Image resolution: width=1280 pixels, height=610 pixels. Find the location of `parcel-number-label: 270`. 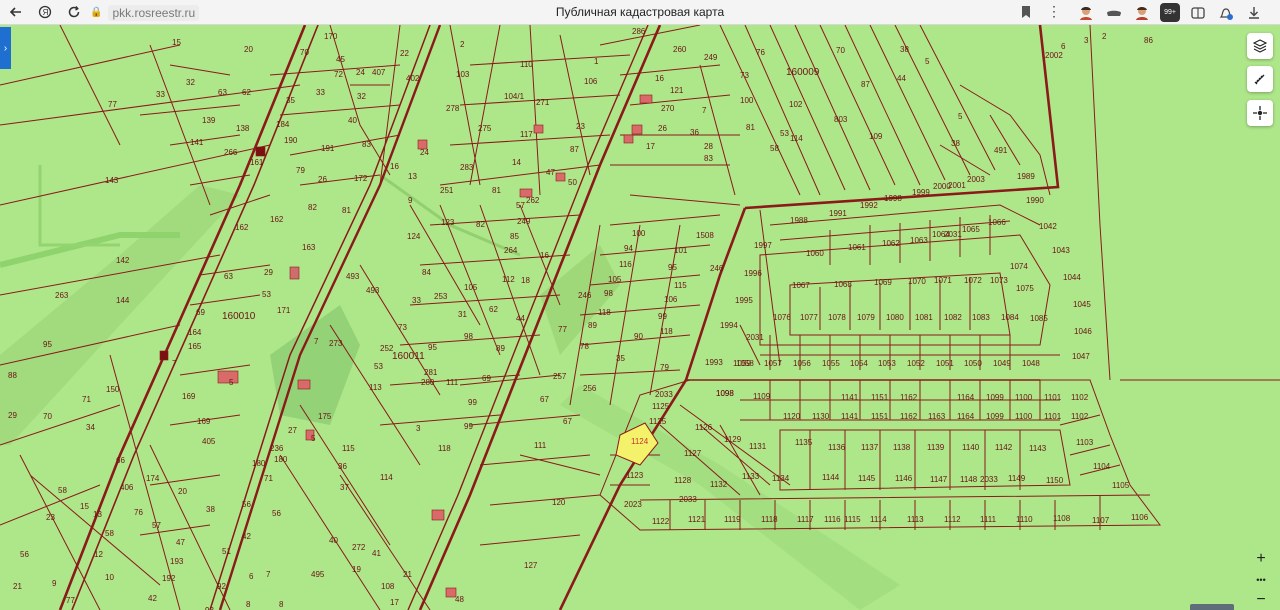

parcel-number-label: 270 is located at coordinates (668, 108).